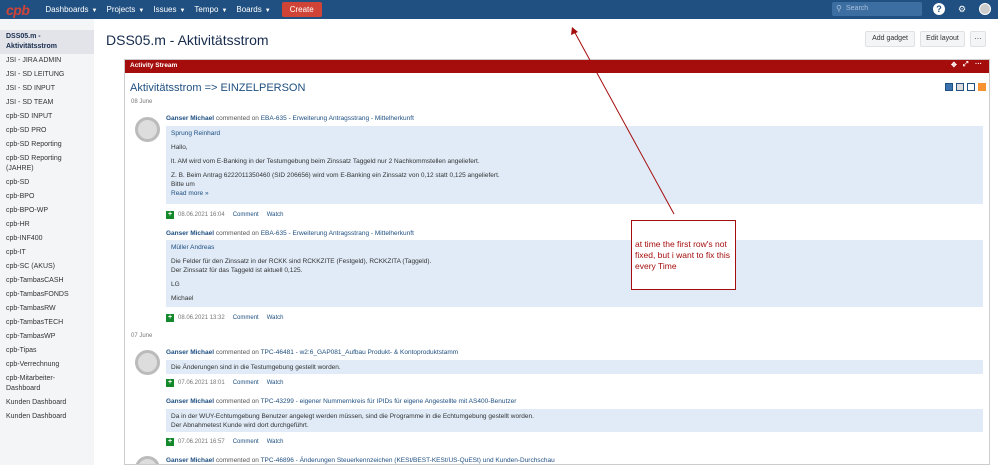 Image resolution: width=998 pixels, height=465 pixels. What do you see at coordinates (47, 103) in the screenshot?
I see `sidebar-item: JSI - SD TEAM` at bounding box center [47, 103].